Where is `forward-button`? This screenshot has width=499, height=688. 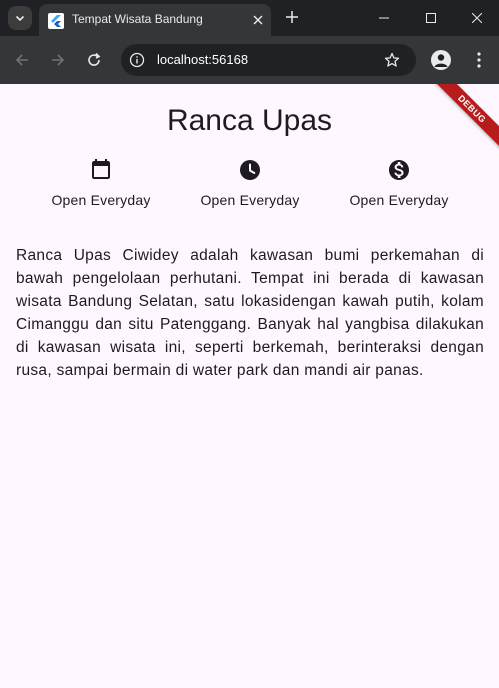 forward-button is located at coordinates (58, 60).